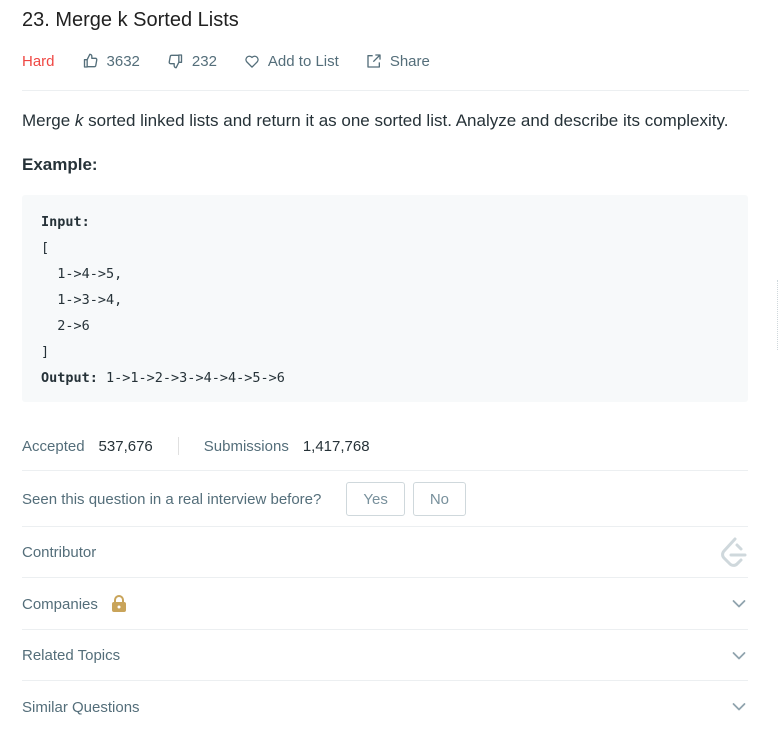  Describe the element at coordinates (119, 604) in the screenshot. I see `lock-icon` at that location.